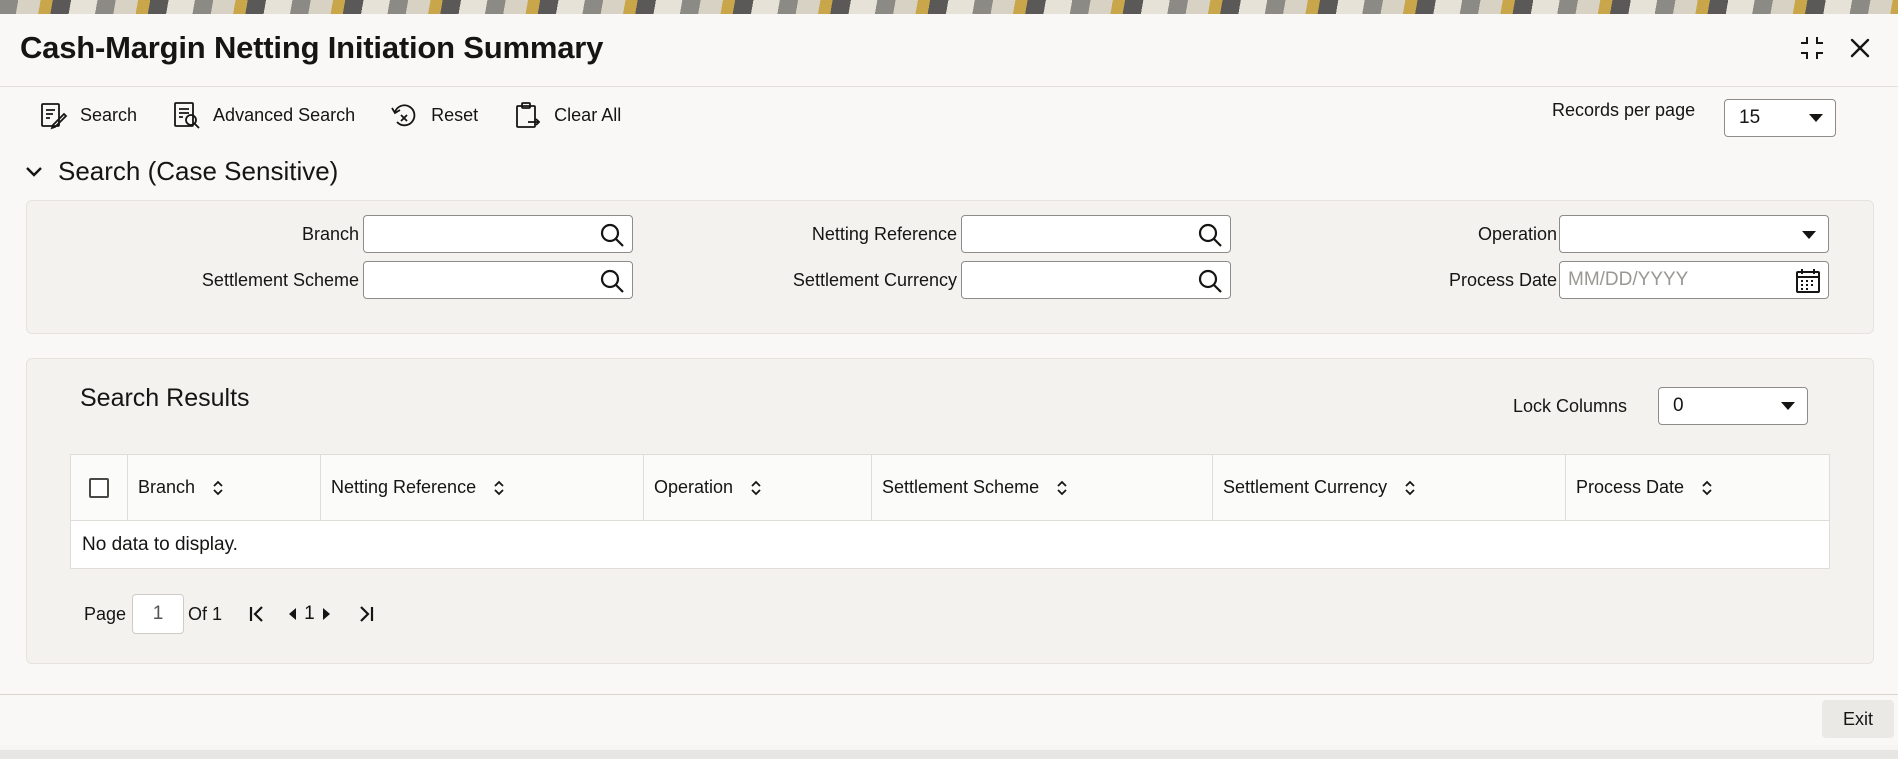 This screenshot has height=759, width=1898. What do you see at coordinates (366, 614) in the screenshot?
I see `last-page-icon` at bounding box center [366, 614].